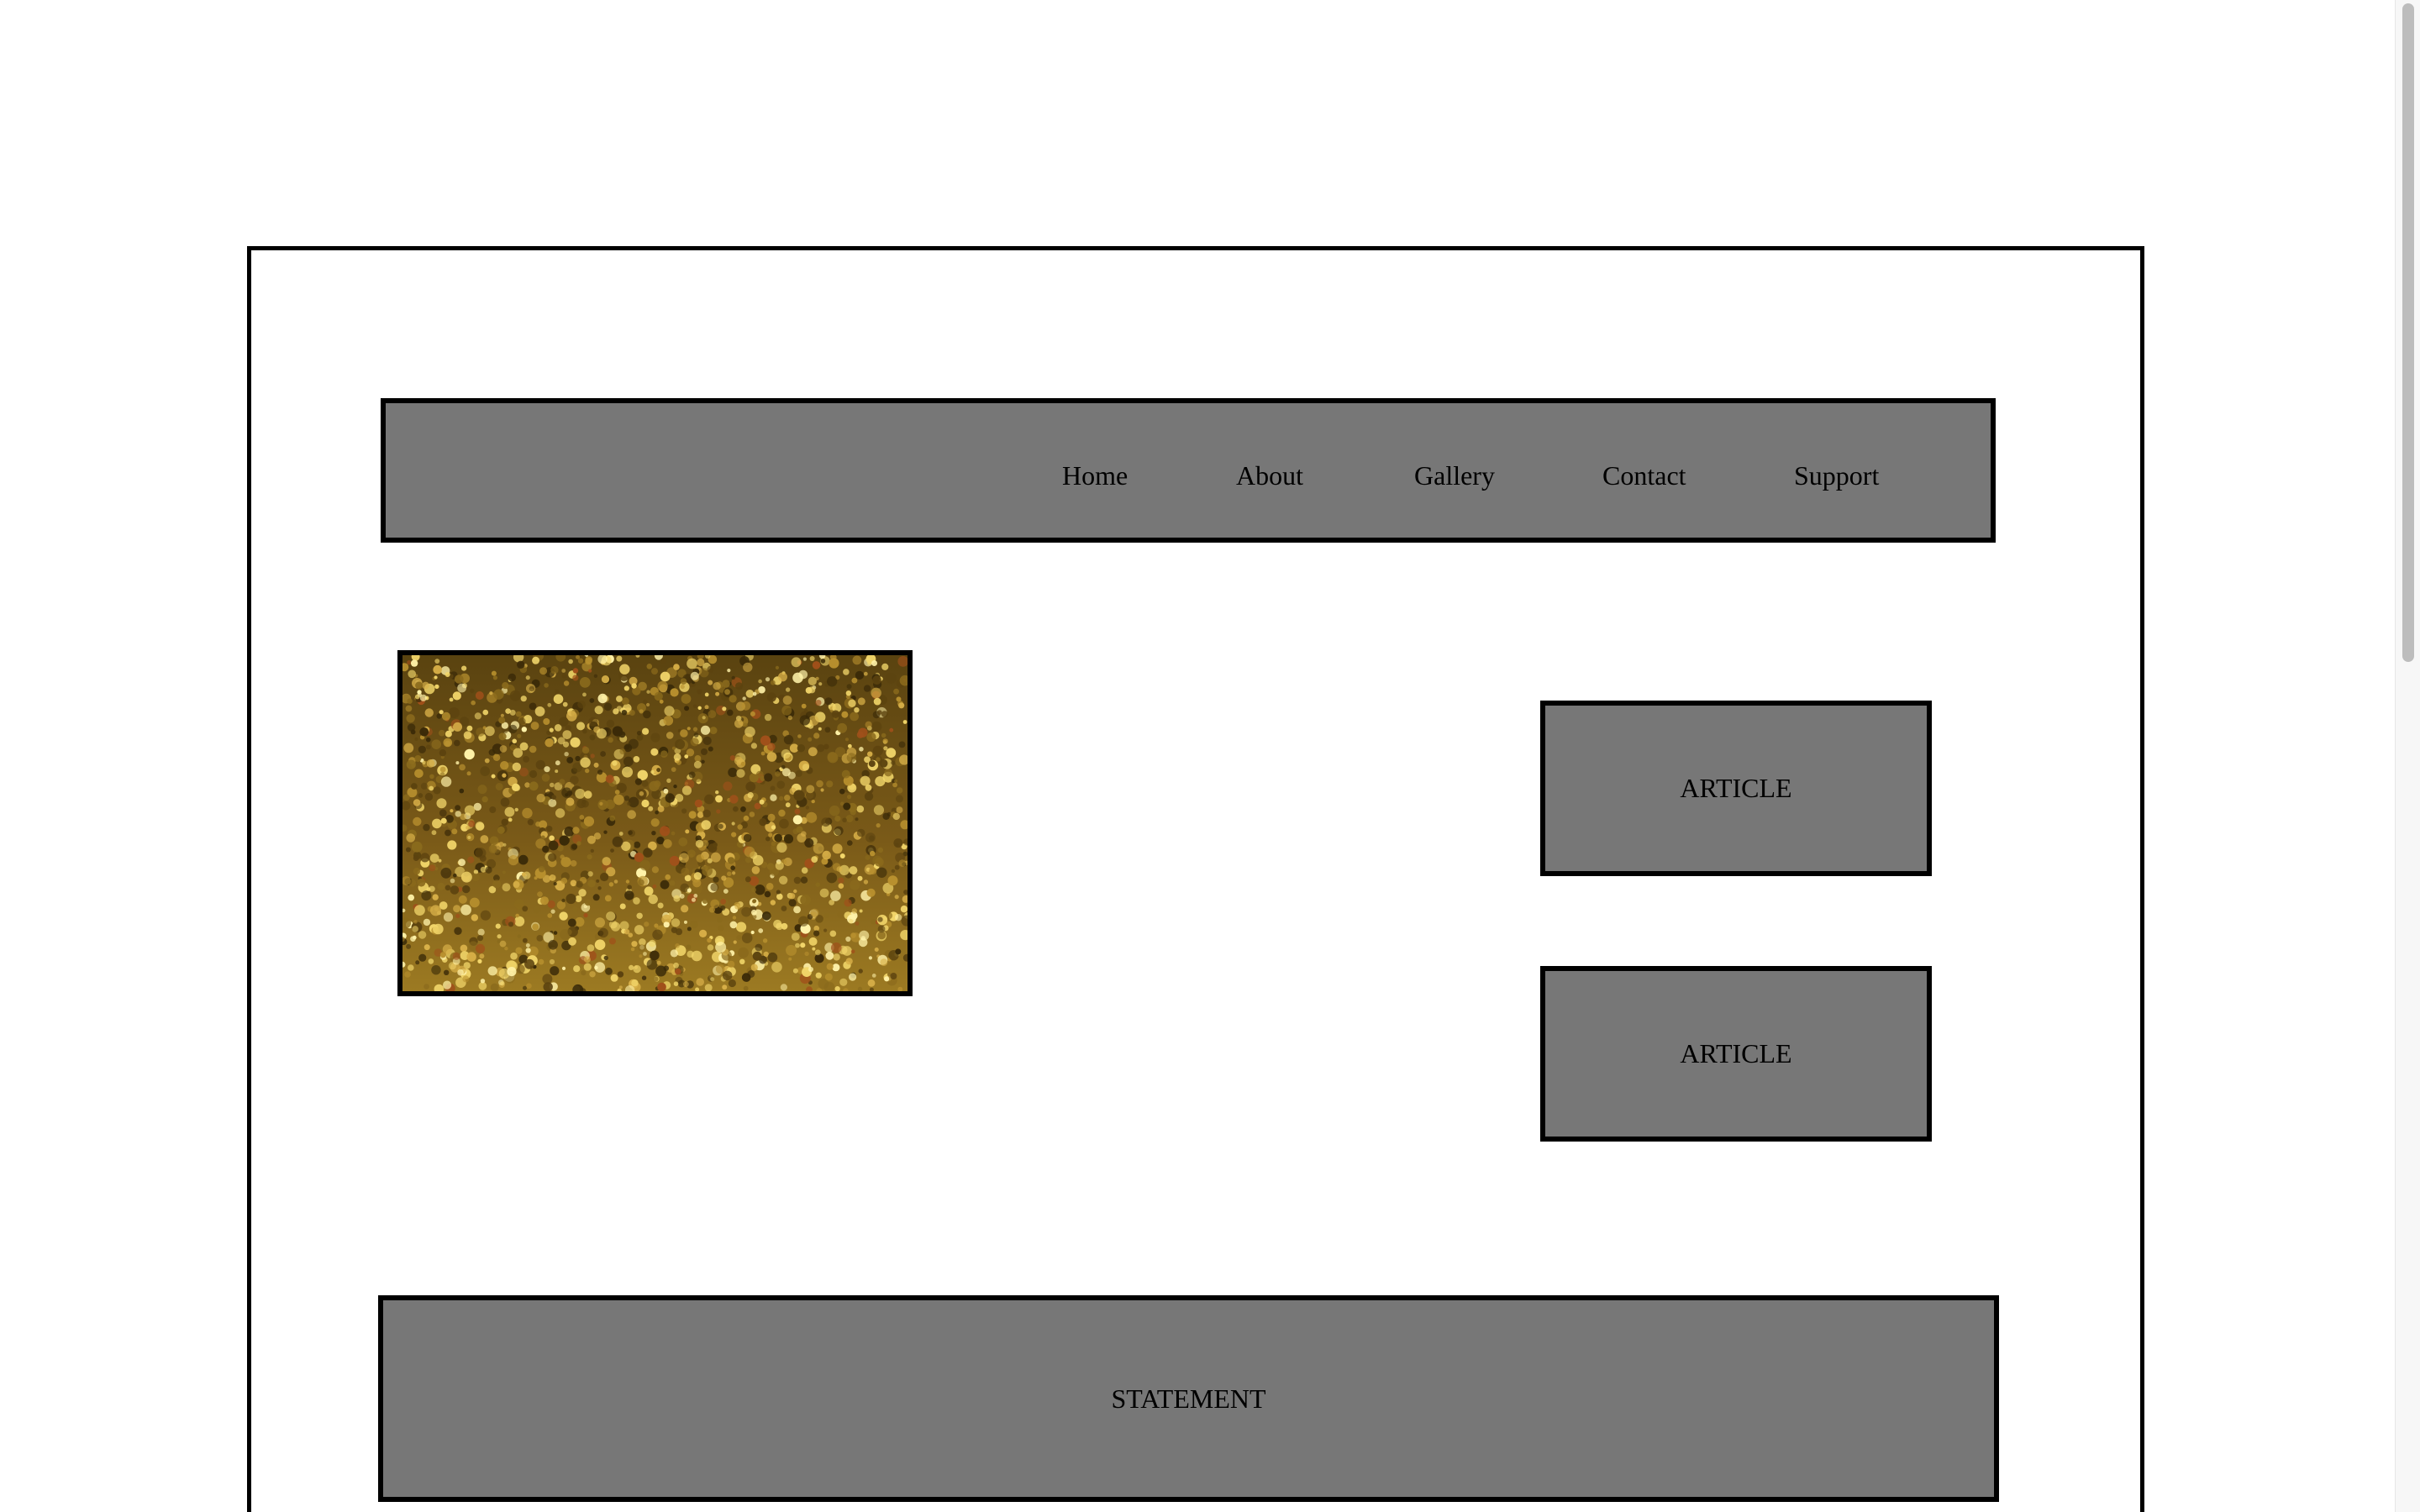 The image size is (2420, 1512). Describe the element at coordinates (655, 823) in the screenshot. I see `glitter-texture` at that location.